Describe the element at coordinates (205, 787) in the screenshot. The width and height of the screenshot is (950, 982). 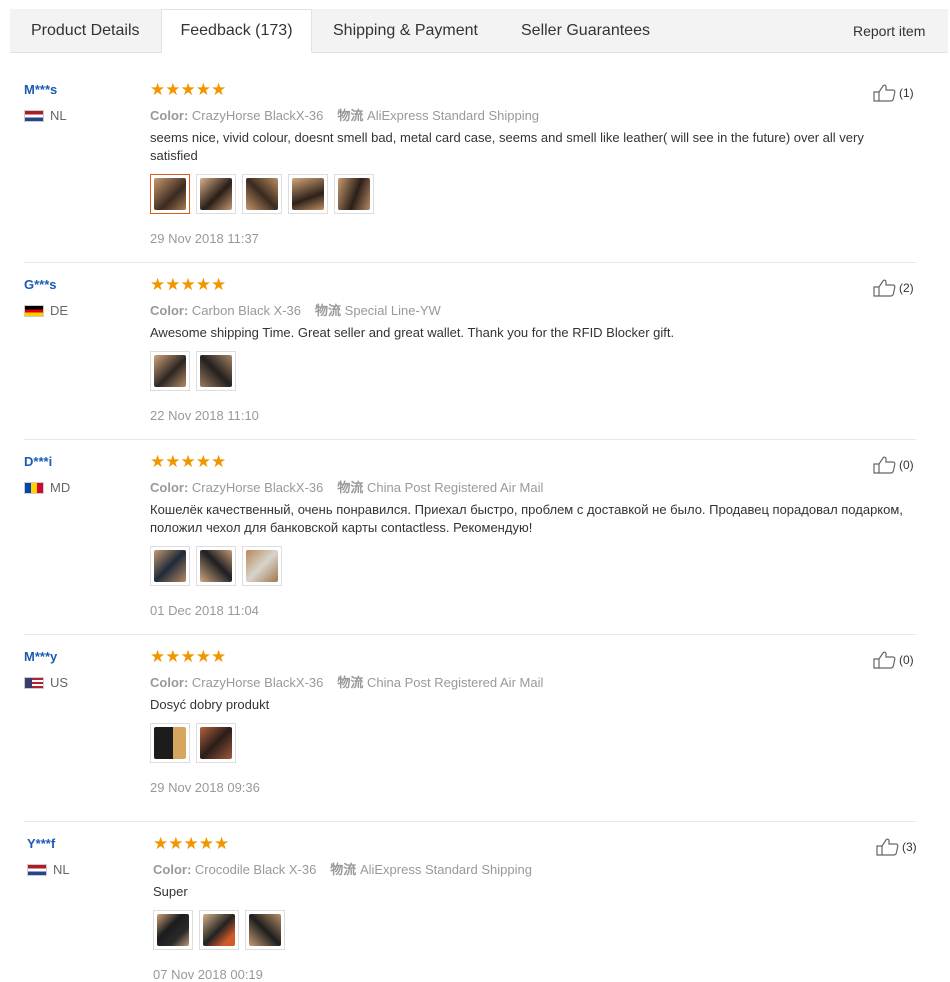
I see `review-date: 29 Nov 2018 09:36` at that location.